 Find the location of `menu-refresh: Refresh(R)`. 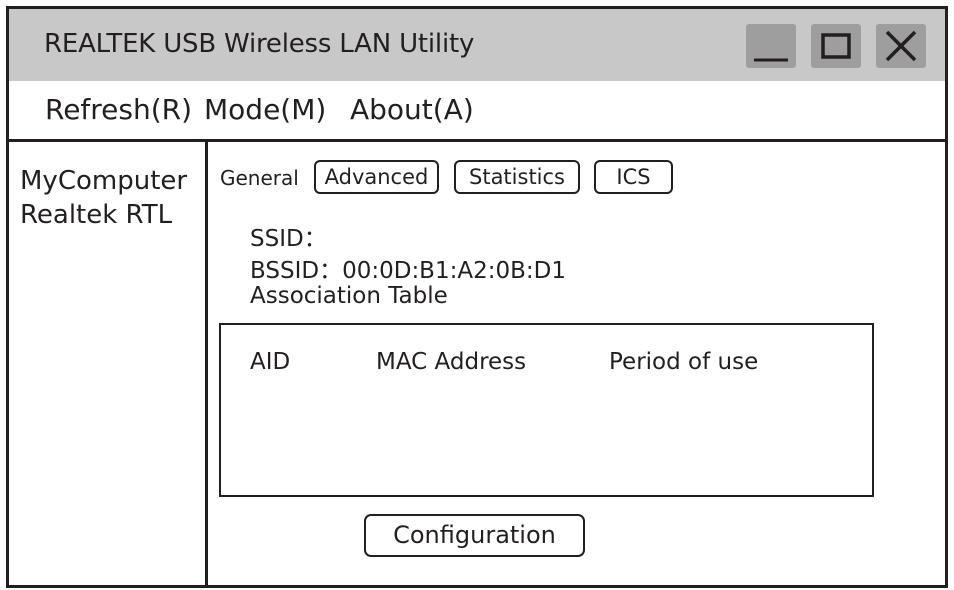

menu-refresh: Refresh(R) is located at coordinates (118, 109).